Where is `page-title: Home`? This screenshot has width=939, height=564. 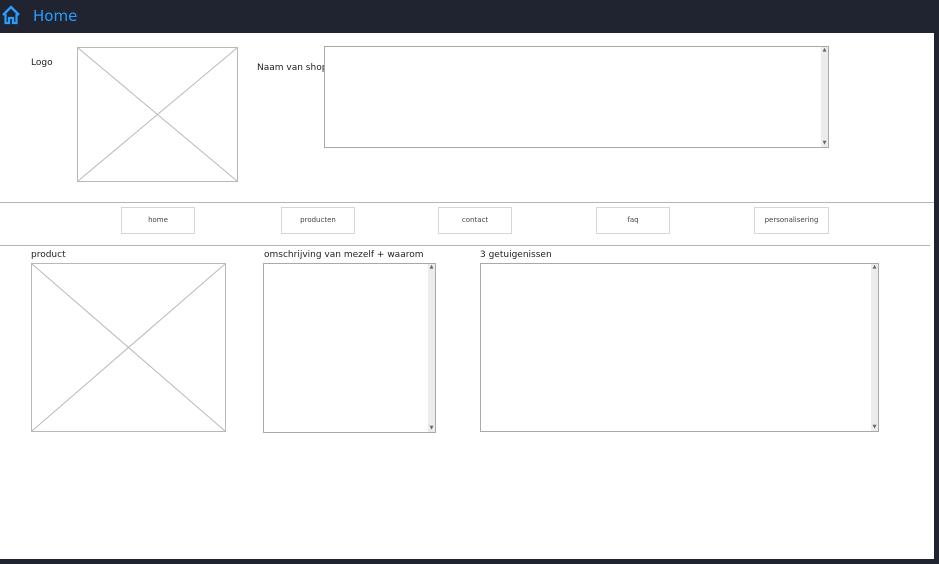
page-title: Home is located at coordinates (55, 16).